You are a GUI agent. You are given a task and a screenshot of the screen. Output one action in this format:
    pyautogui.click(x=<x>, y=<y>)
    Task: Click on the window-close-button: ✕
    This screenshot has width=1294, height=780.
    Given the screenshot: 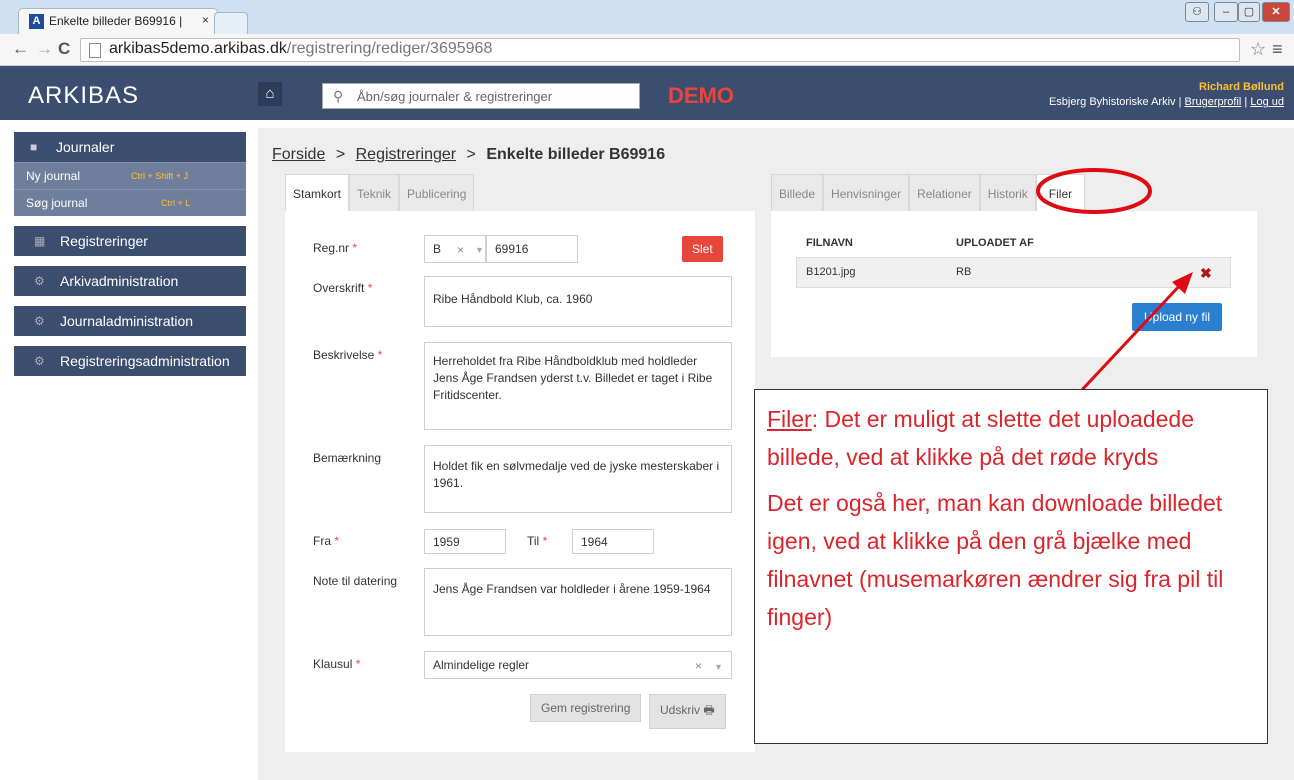 What is the action you would take?
    pyautogui.click(x=1276, y=12)
    